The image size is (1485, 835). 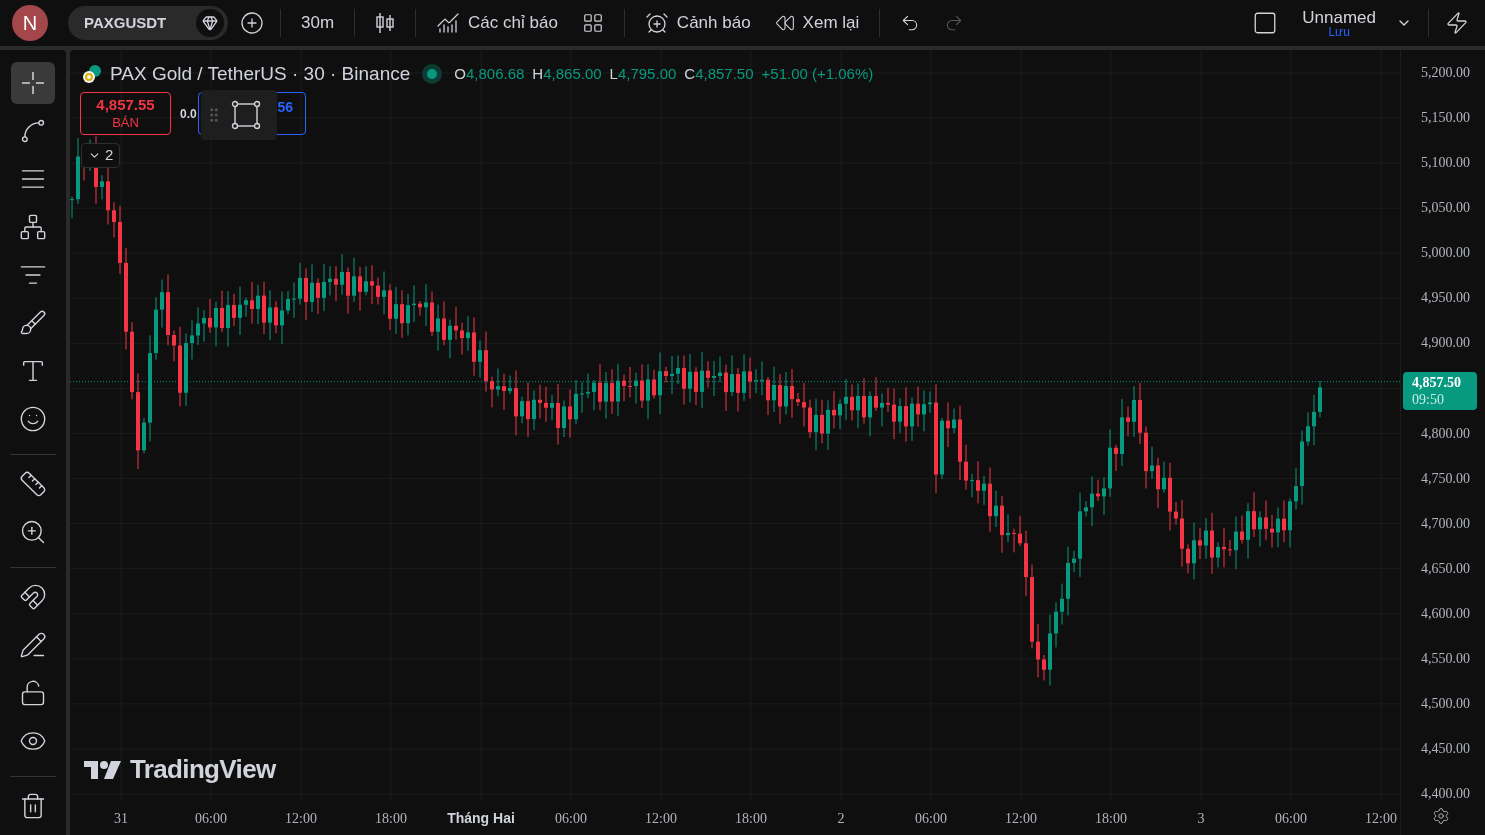 What do you see at coordinates (33, 532) in the screenshot?
I see `zoom-in-icon` at bounding box center [33, 532].